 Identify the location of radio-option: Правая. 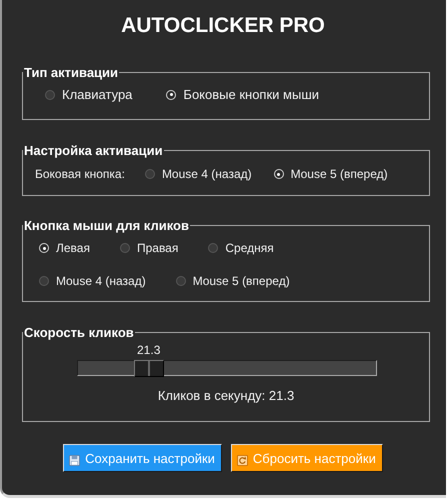
(149, 248).